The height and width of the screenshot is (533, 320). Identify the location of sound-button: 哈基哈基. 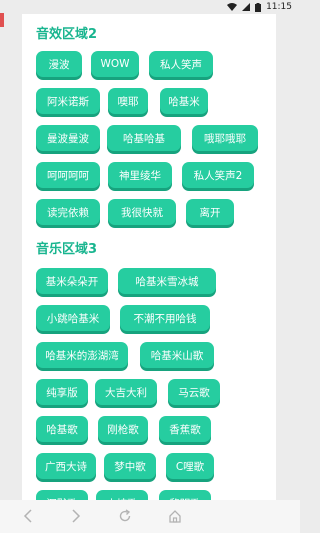
(144, 138).